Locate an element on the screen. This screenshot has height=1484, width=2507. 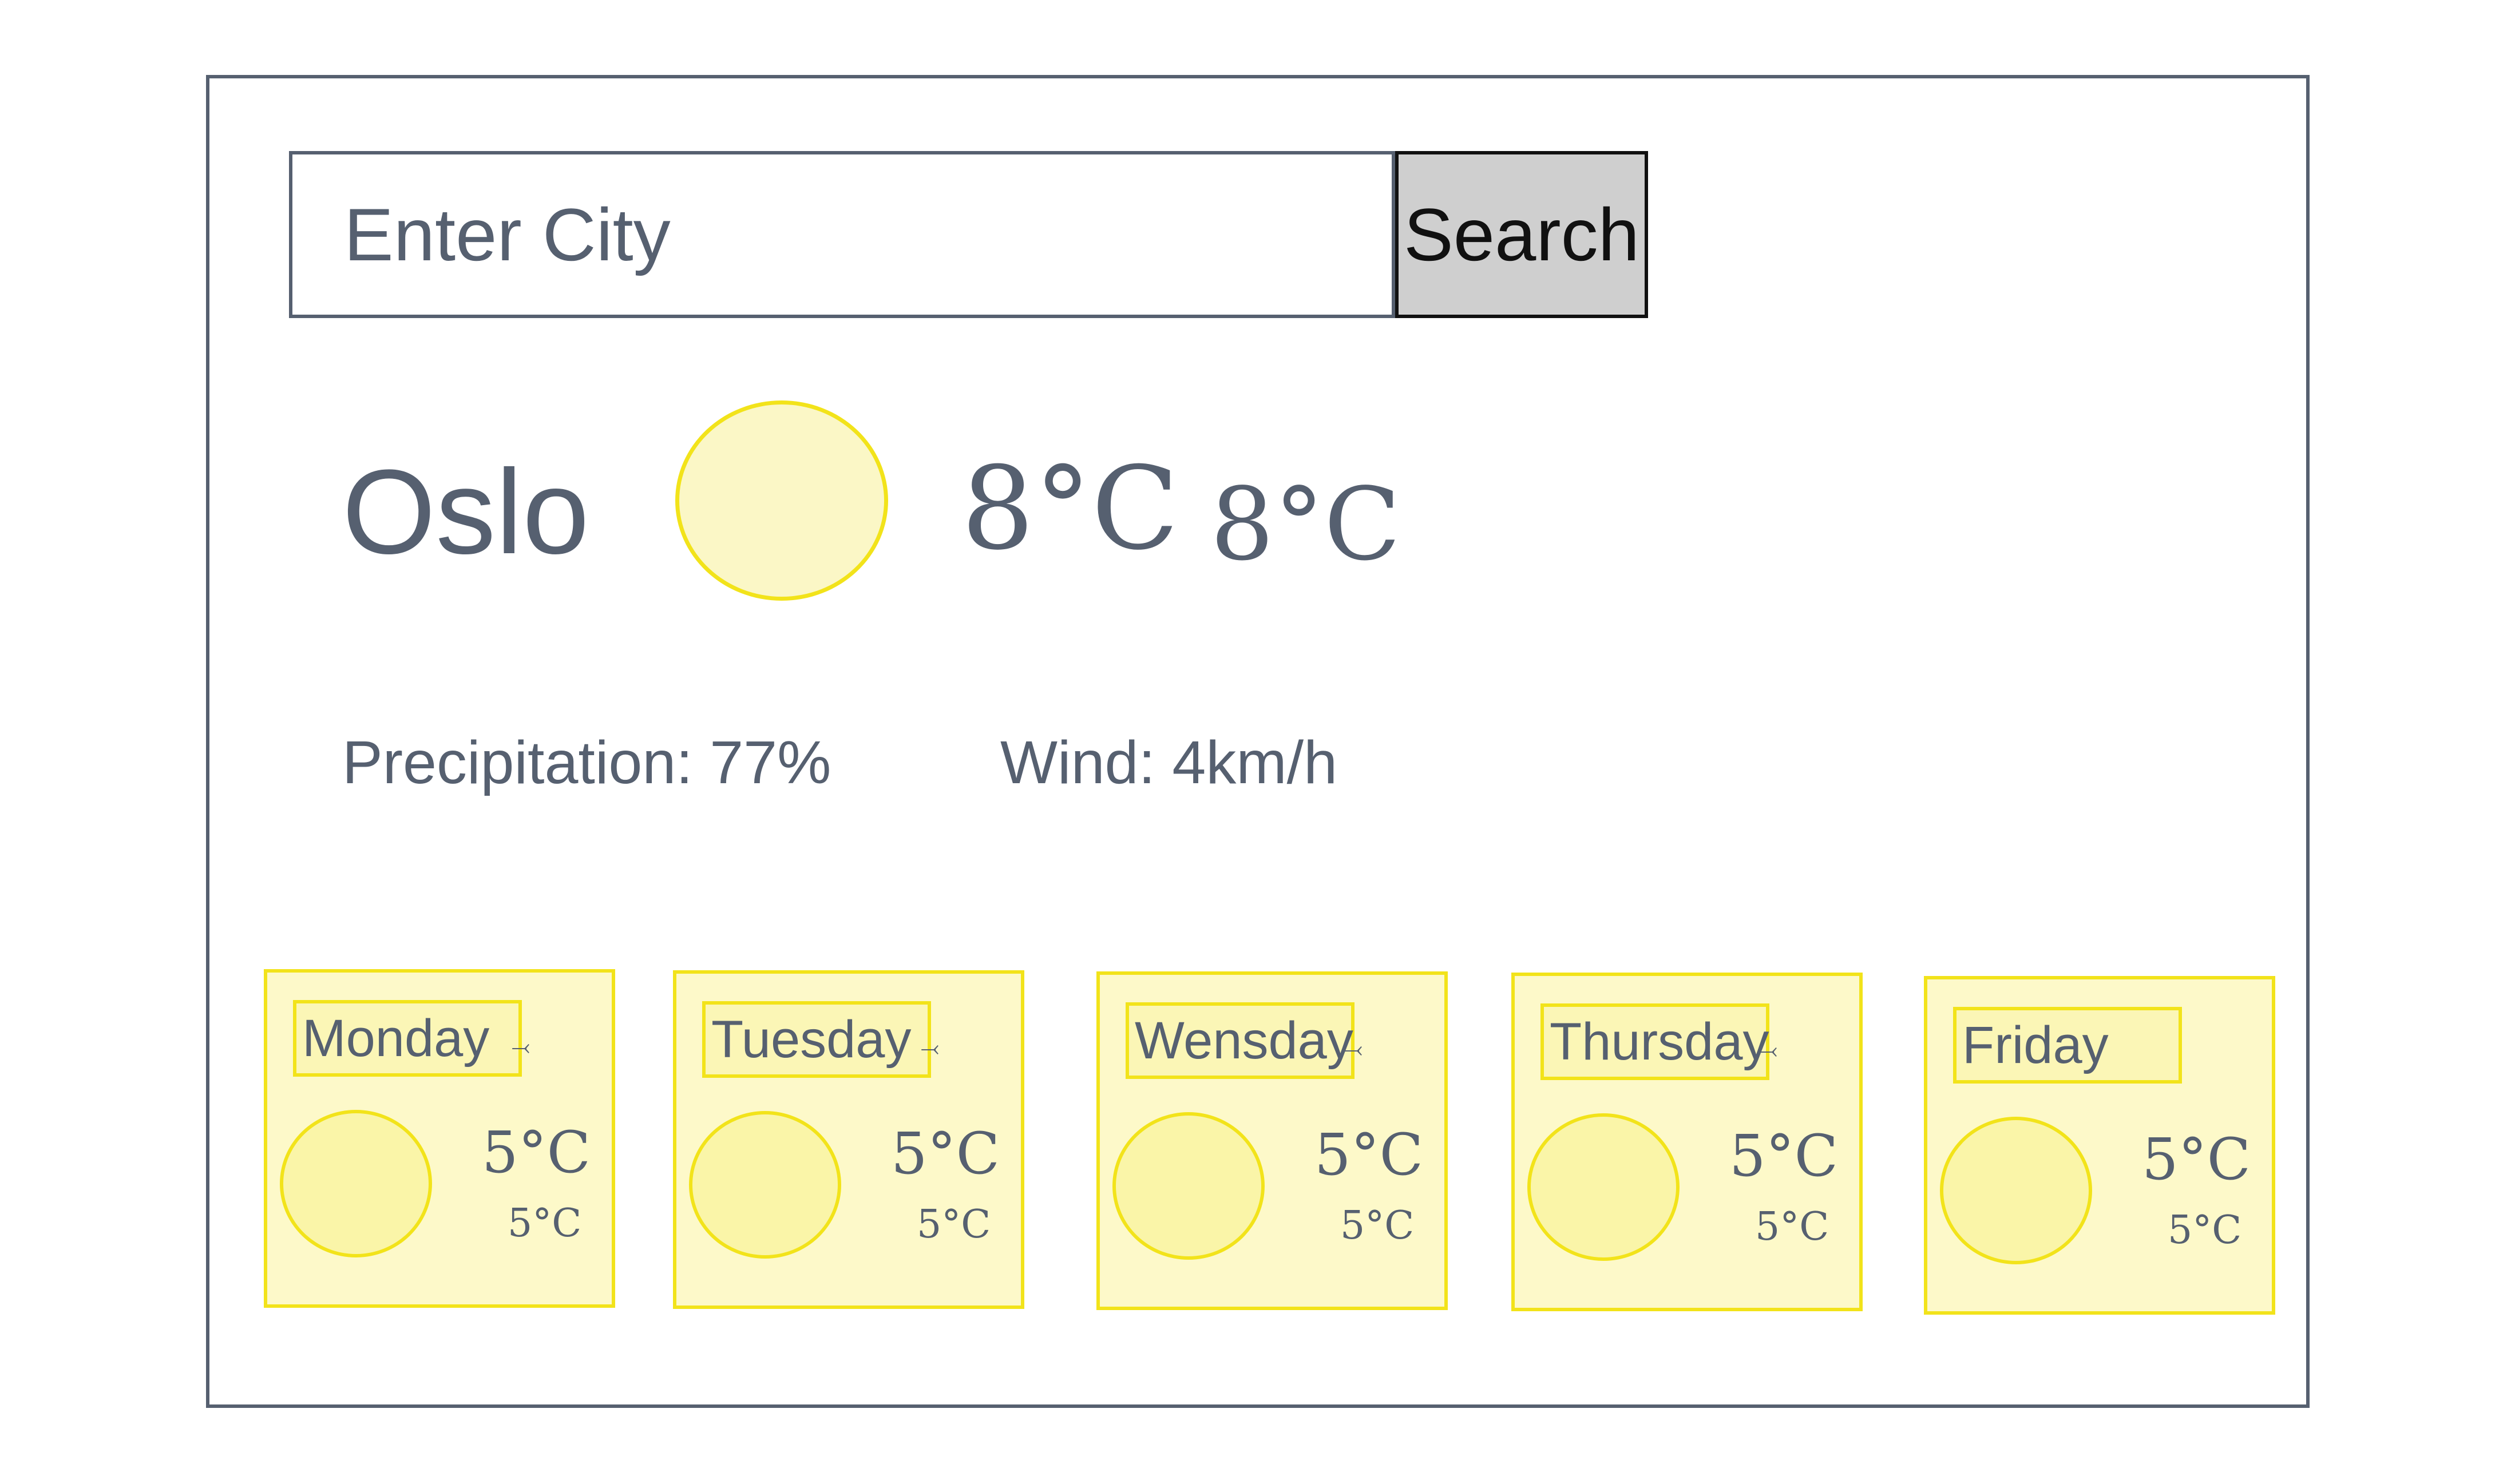
forecast-card-friday: Friday 5°C 5°C is located at coordinates (2099, 1145).